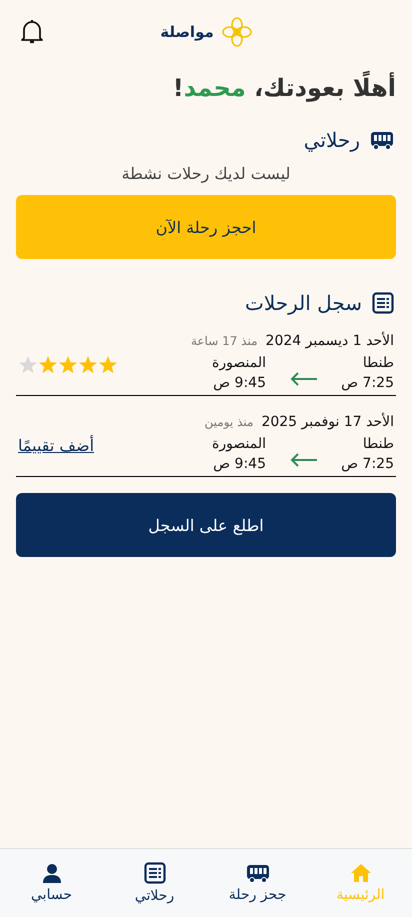  Describe the element at coordinates (330, 341) in the screenshot. I see `trip-date: الأحد 1 ديسمبر 2024` at that location.